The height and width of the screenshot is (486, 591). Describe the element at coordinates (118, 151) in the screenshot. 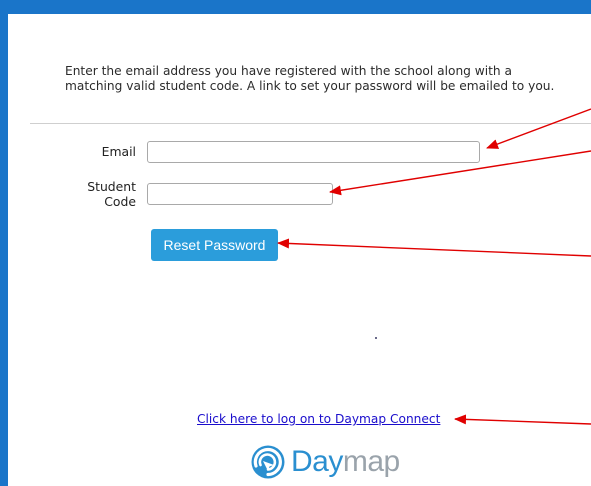

I see `email-label: Email` at that location.